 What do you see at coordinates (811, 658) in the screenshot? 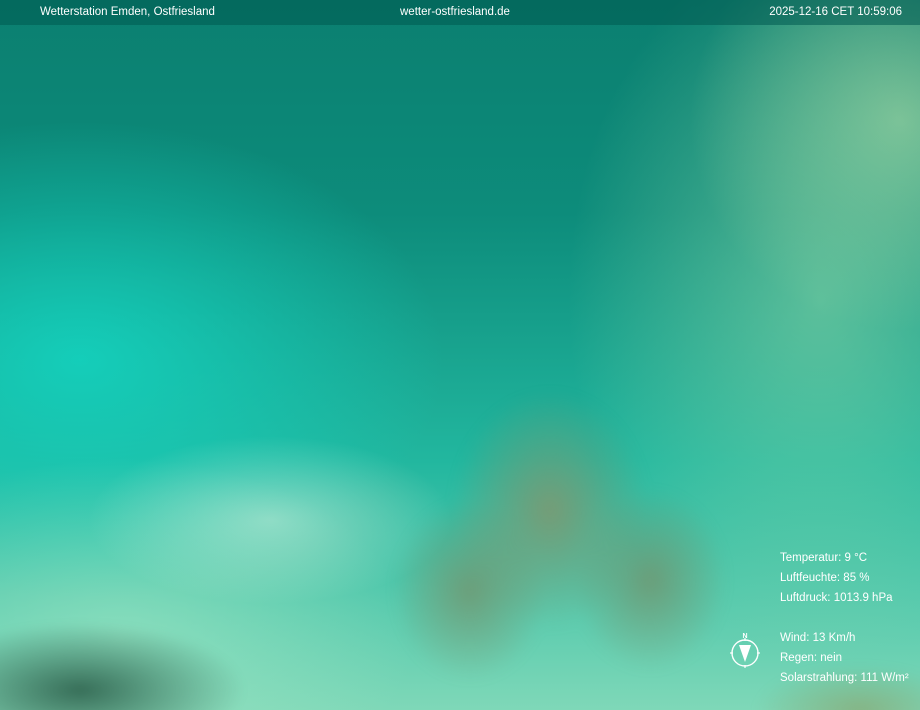
I see `rain-reading: Regen: nein` at bounding box center [811, 658].